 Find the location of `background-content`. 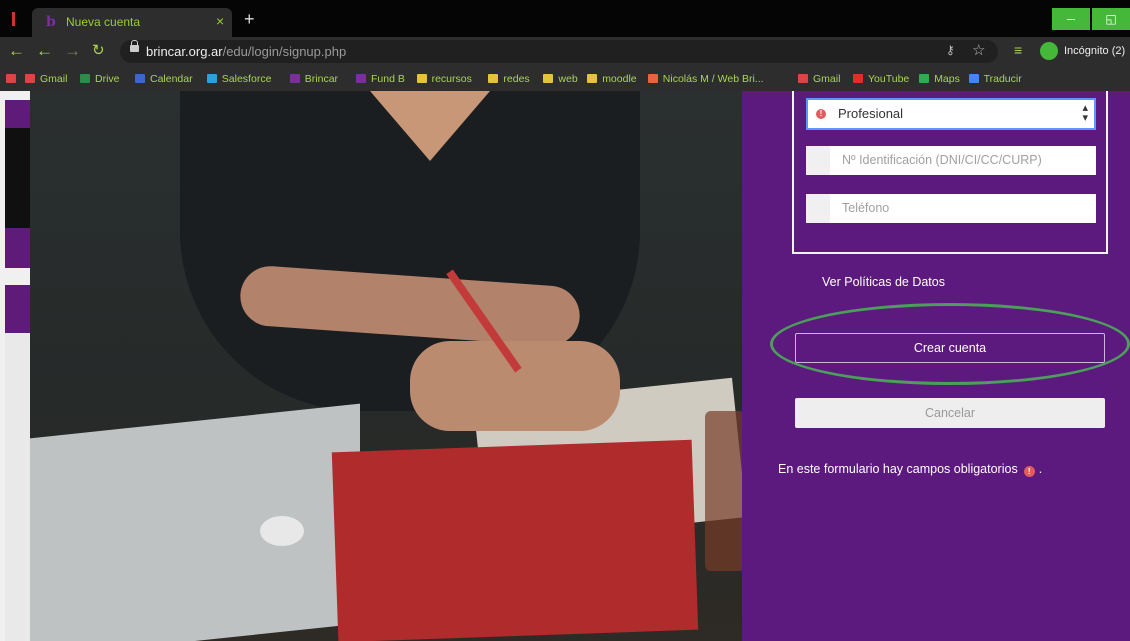

background-content is located at coordinates (17, 487).